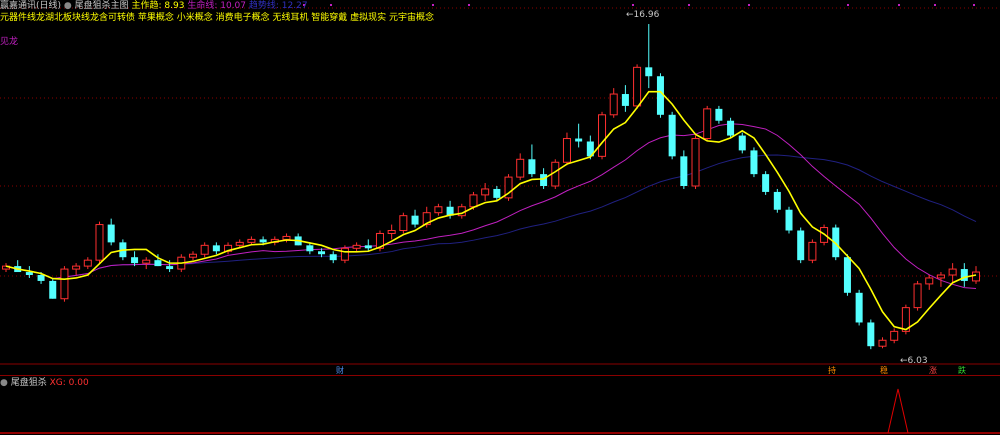 This screenshot has height=435, width=1000. What do you see at coordinates (102, 6) in the screenshot?
I see `indicator-name: 尾盘狙杀主图` at bounding box center [102, 6].